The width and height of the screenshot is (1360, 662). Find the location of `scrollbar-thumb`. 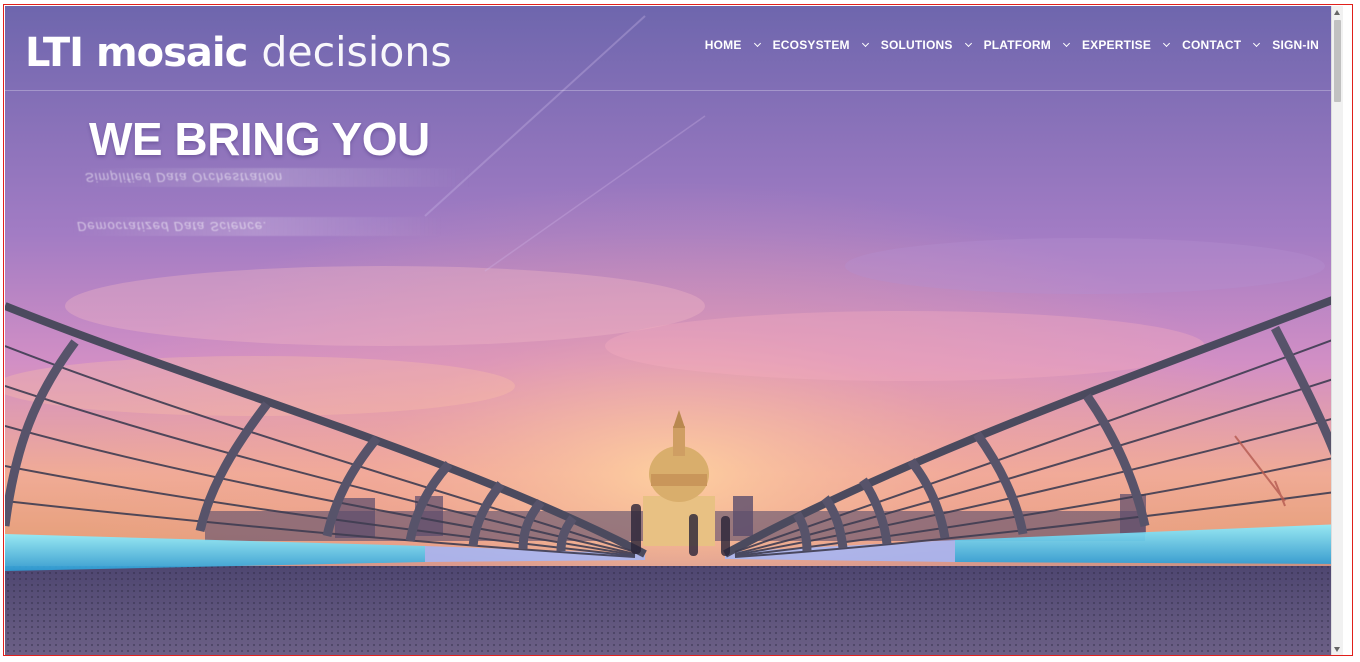

scrollbar-thumb is located at coordinates (1337, 61).